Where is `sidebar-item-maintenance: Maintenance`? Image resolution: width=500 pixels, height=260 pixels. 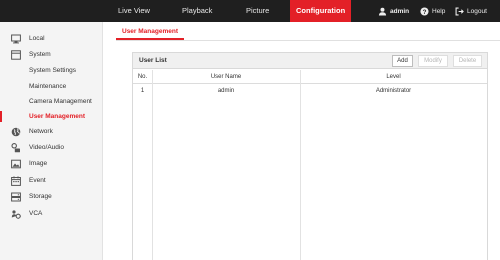
sidebar-item-maintenance: Maintenance is located at coordinates (51, 86).